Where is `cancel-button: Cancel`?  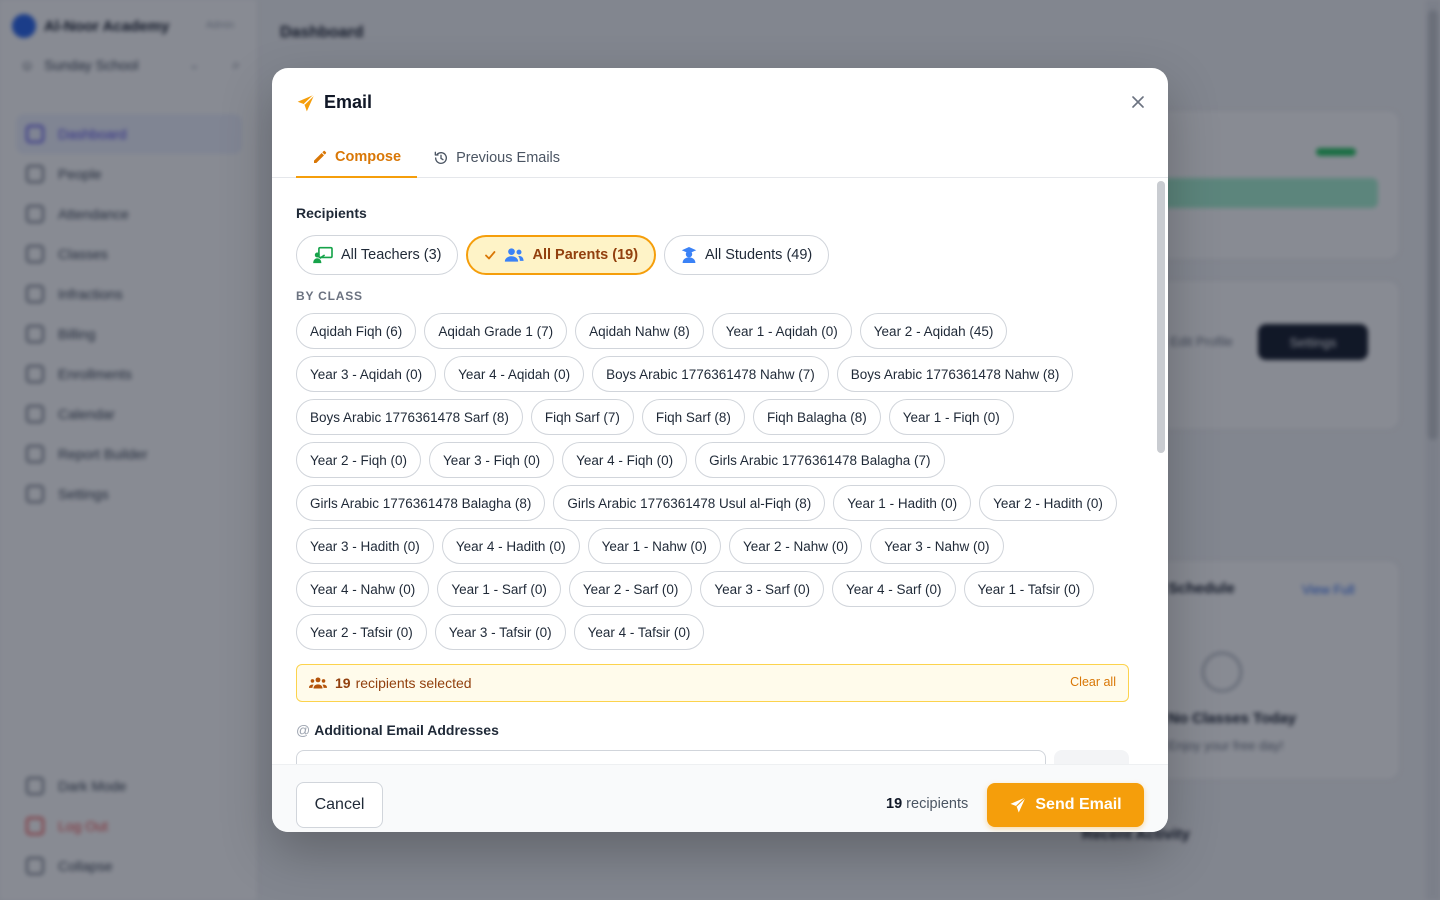 cancel-button: Cancel is located at coordinates (339, 805).